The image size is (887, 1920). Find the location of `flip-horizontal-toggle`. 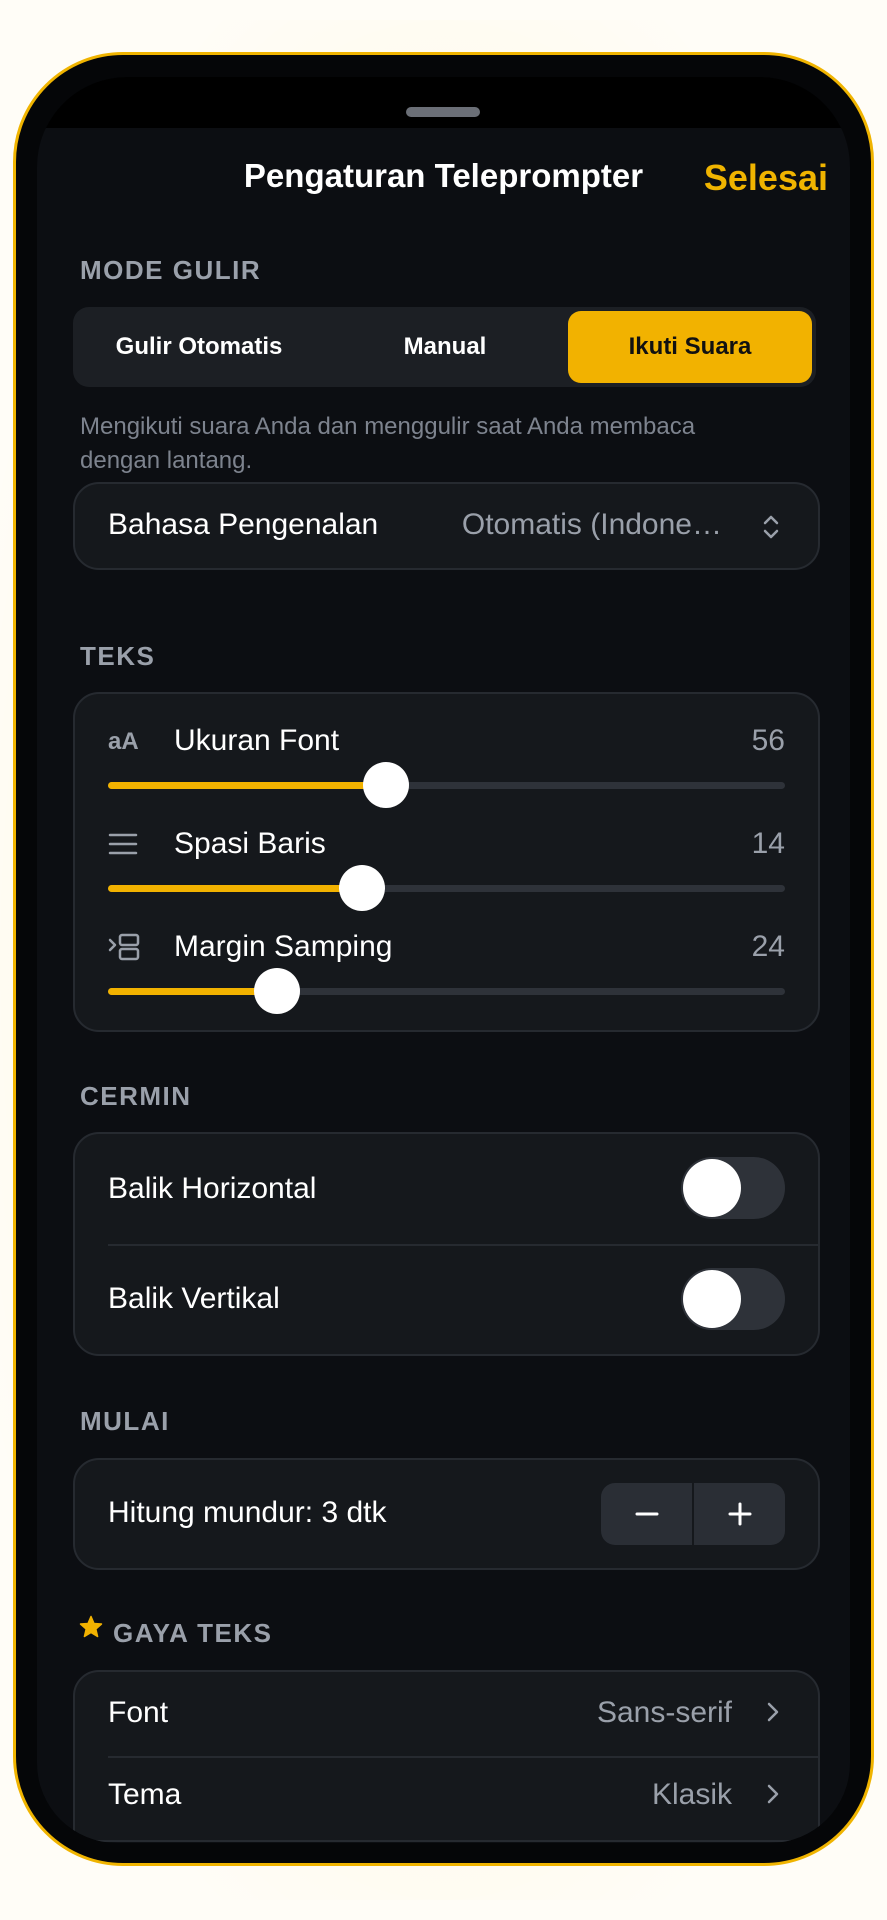

flip-horizontal-toggle is located at coordinates (733, 1188).